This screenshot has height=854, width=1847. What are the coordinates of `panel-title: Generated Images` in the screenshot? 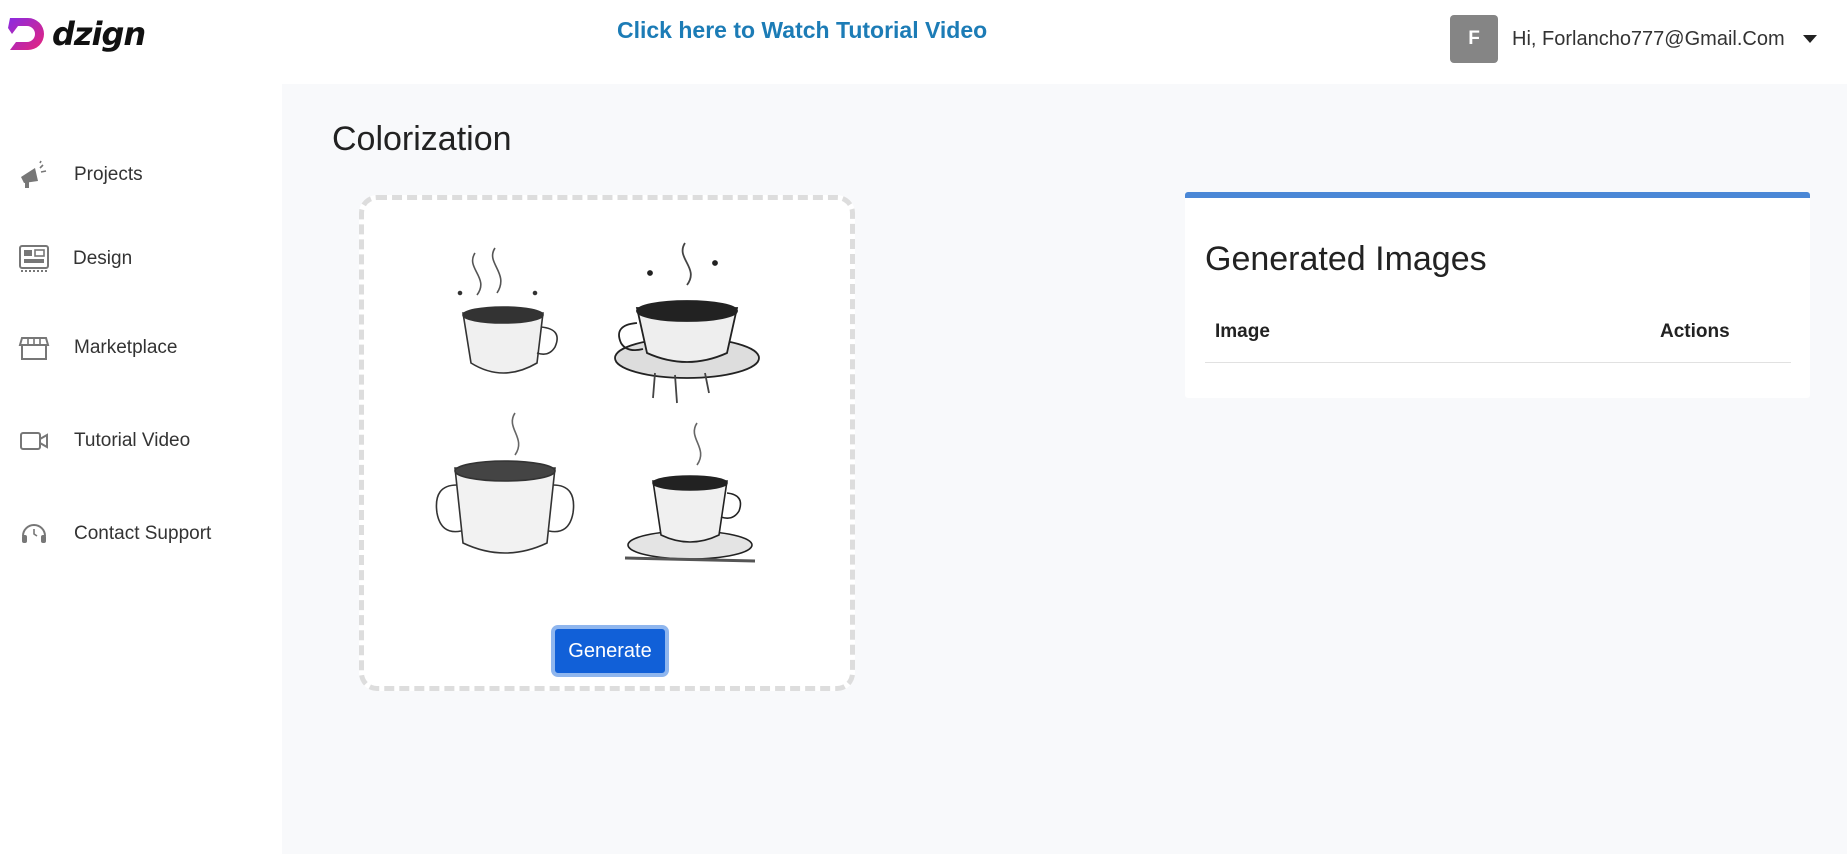 It's located at (1346, 259).